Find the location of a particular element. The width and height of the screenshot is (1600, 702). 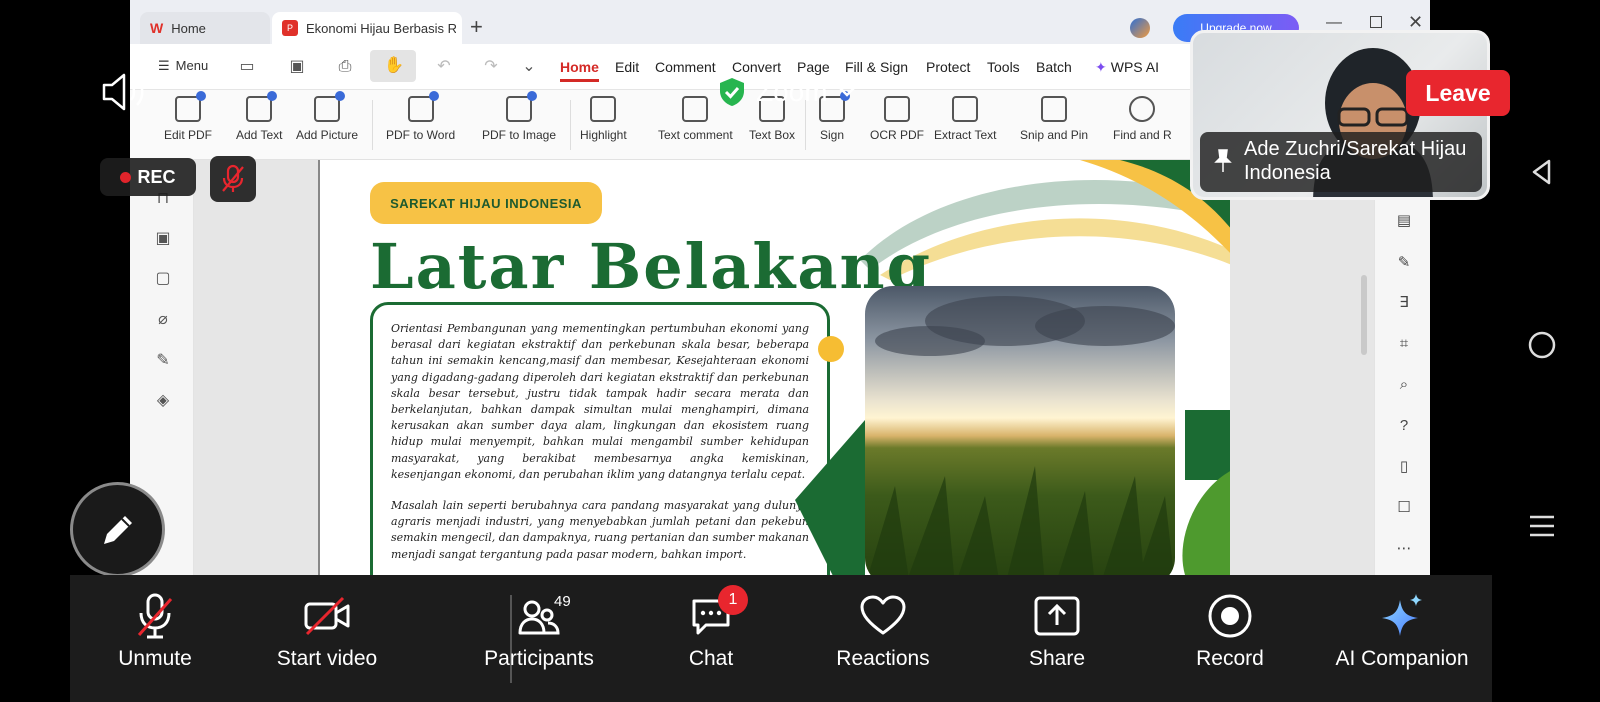

hand-tool-button: ✋ is located at coordinates (393, 66).